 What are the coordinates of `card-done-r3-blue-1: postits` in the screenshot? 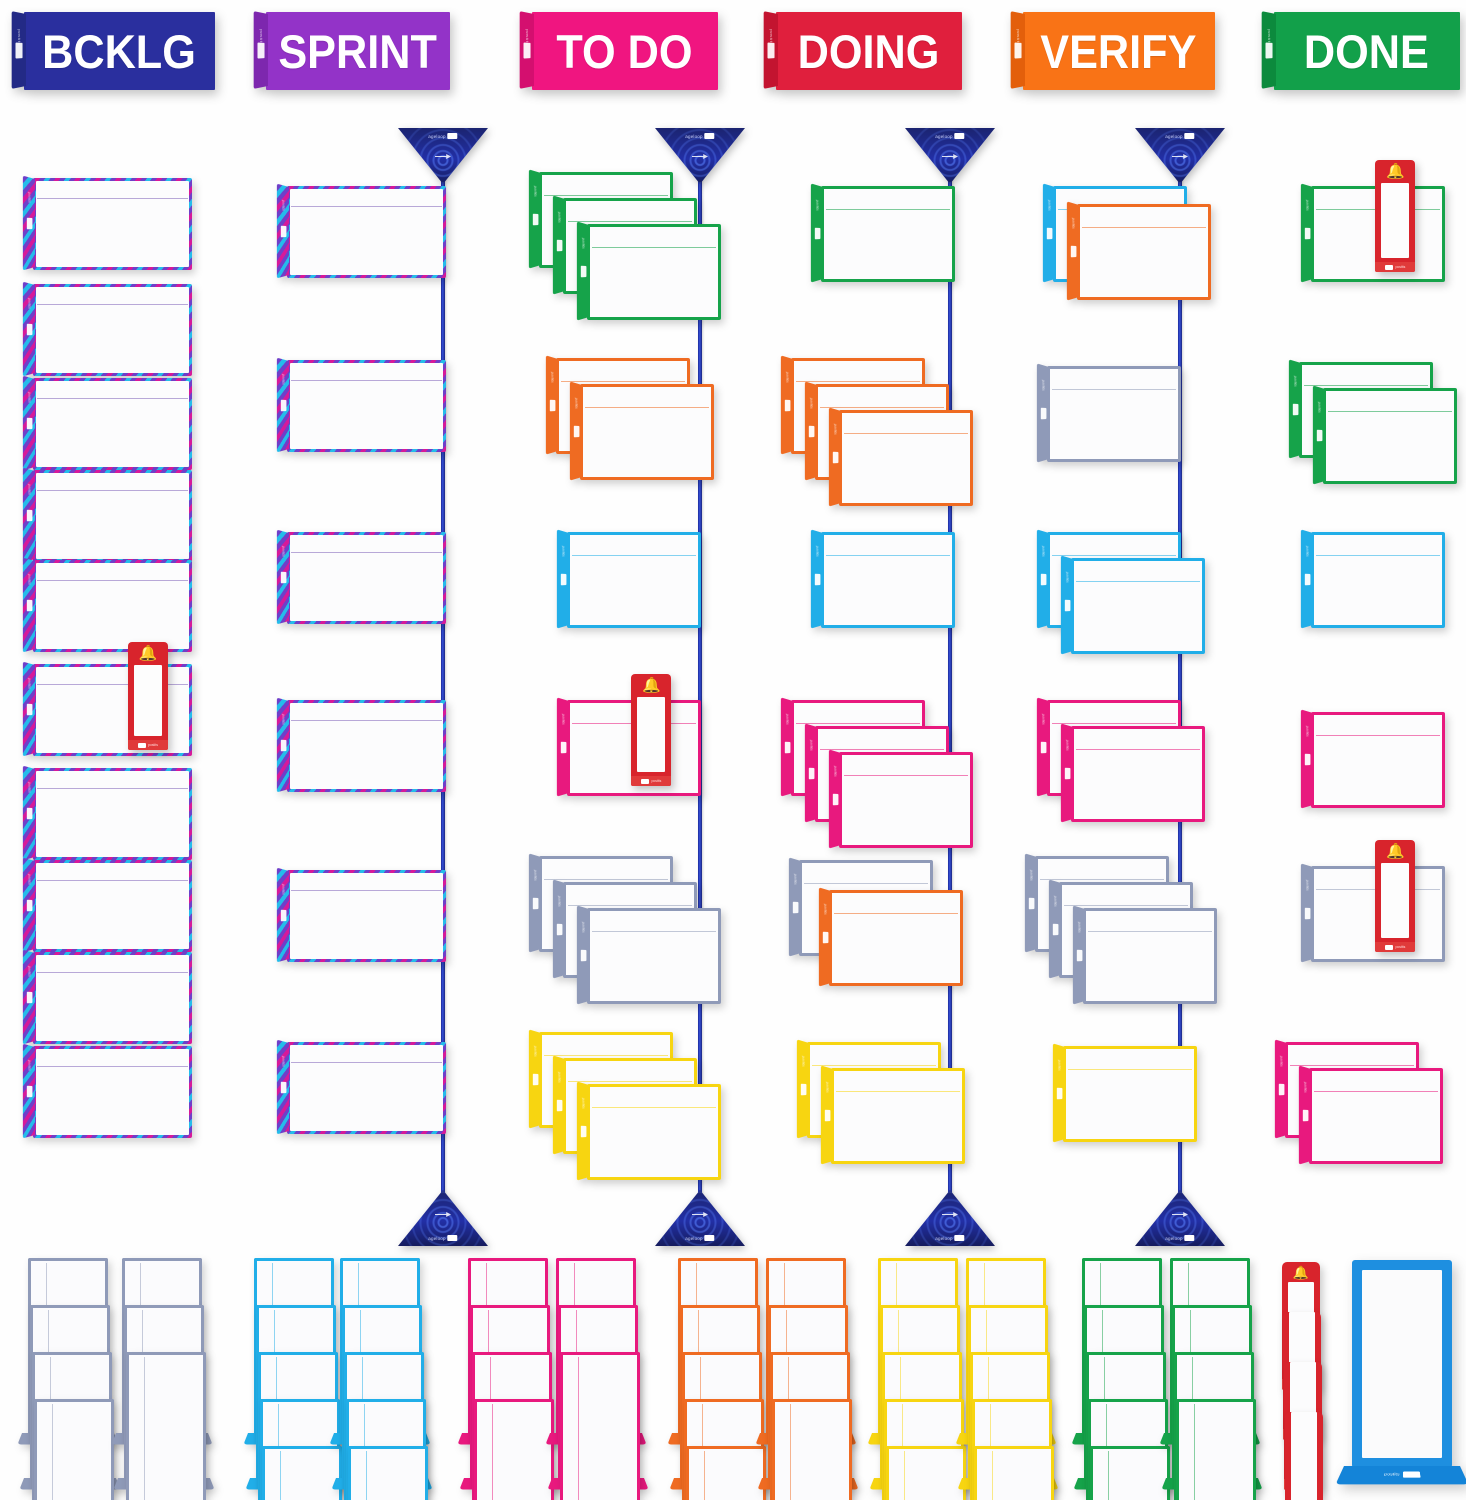 It's located at (1372, 579).